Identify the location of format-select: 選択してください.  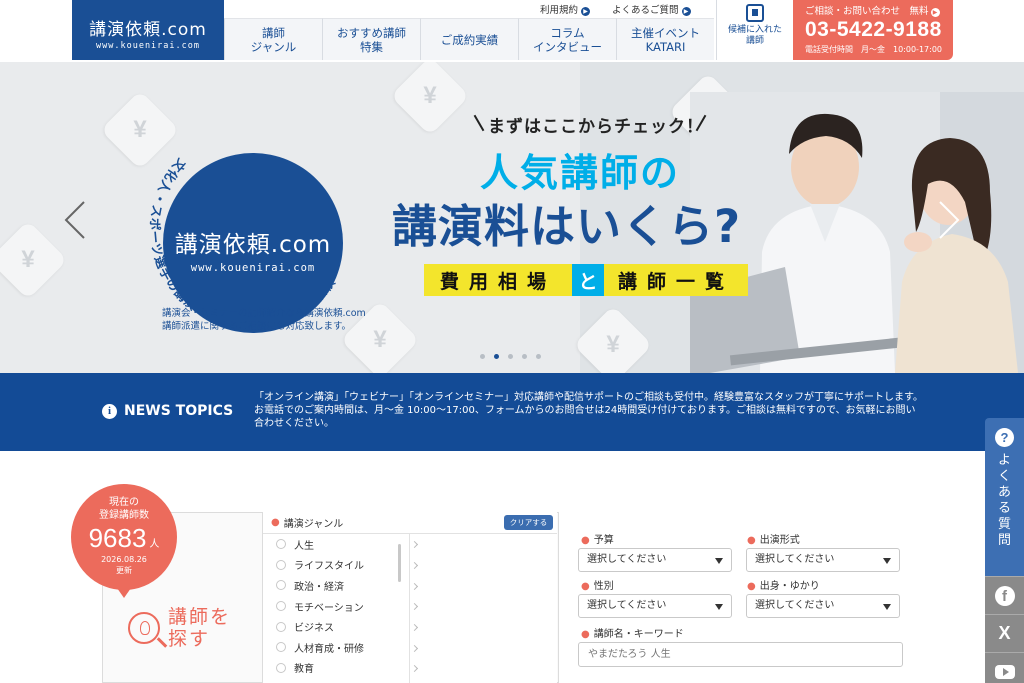
(823, 560).